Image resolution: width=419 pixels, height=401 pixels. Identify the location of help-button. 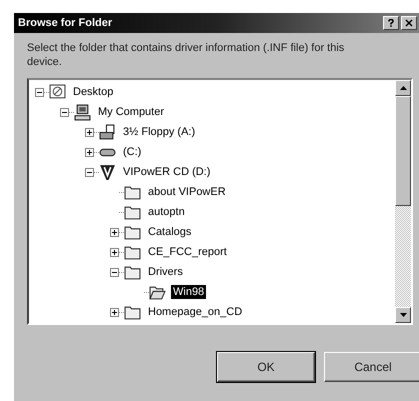
(391, 23).